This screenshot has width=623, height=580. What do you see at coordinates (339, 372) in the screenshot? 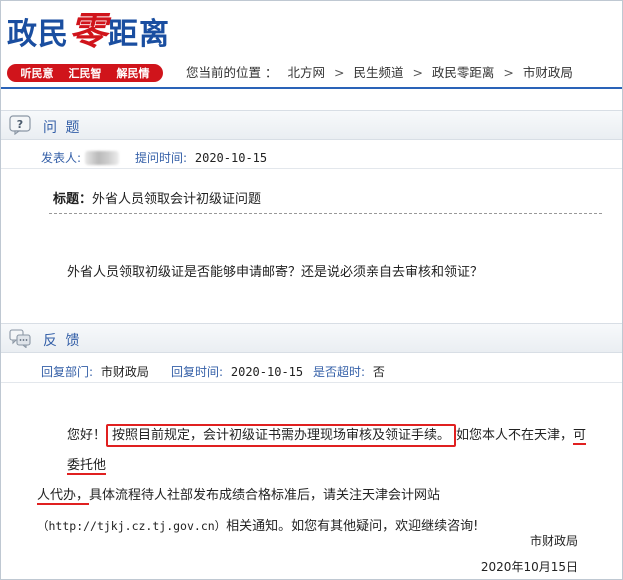
I see `overdue-label: 是否超时:` at bounding box center [339, 372].